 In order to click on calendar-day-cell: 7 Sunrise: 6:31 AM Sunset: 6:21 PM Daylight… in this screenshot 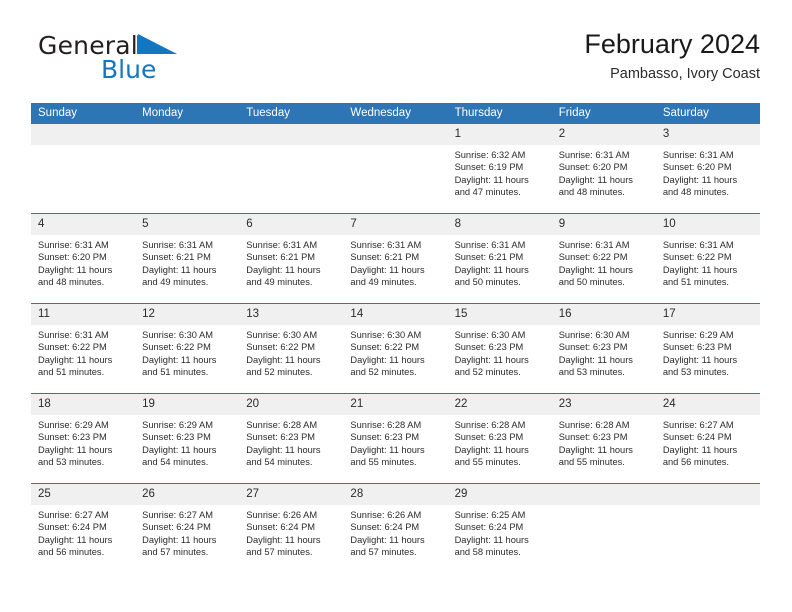, I will do `click(395, 258)`.